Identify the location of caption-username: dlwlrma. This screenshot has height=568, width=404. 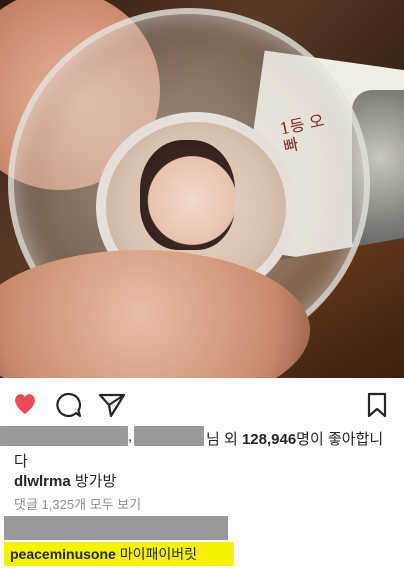
(42, 481).